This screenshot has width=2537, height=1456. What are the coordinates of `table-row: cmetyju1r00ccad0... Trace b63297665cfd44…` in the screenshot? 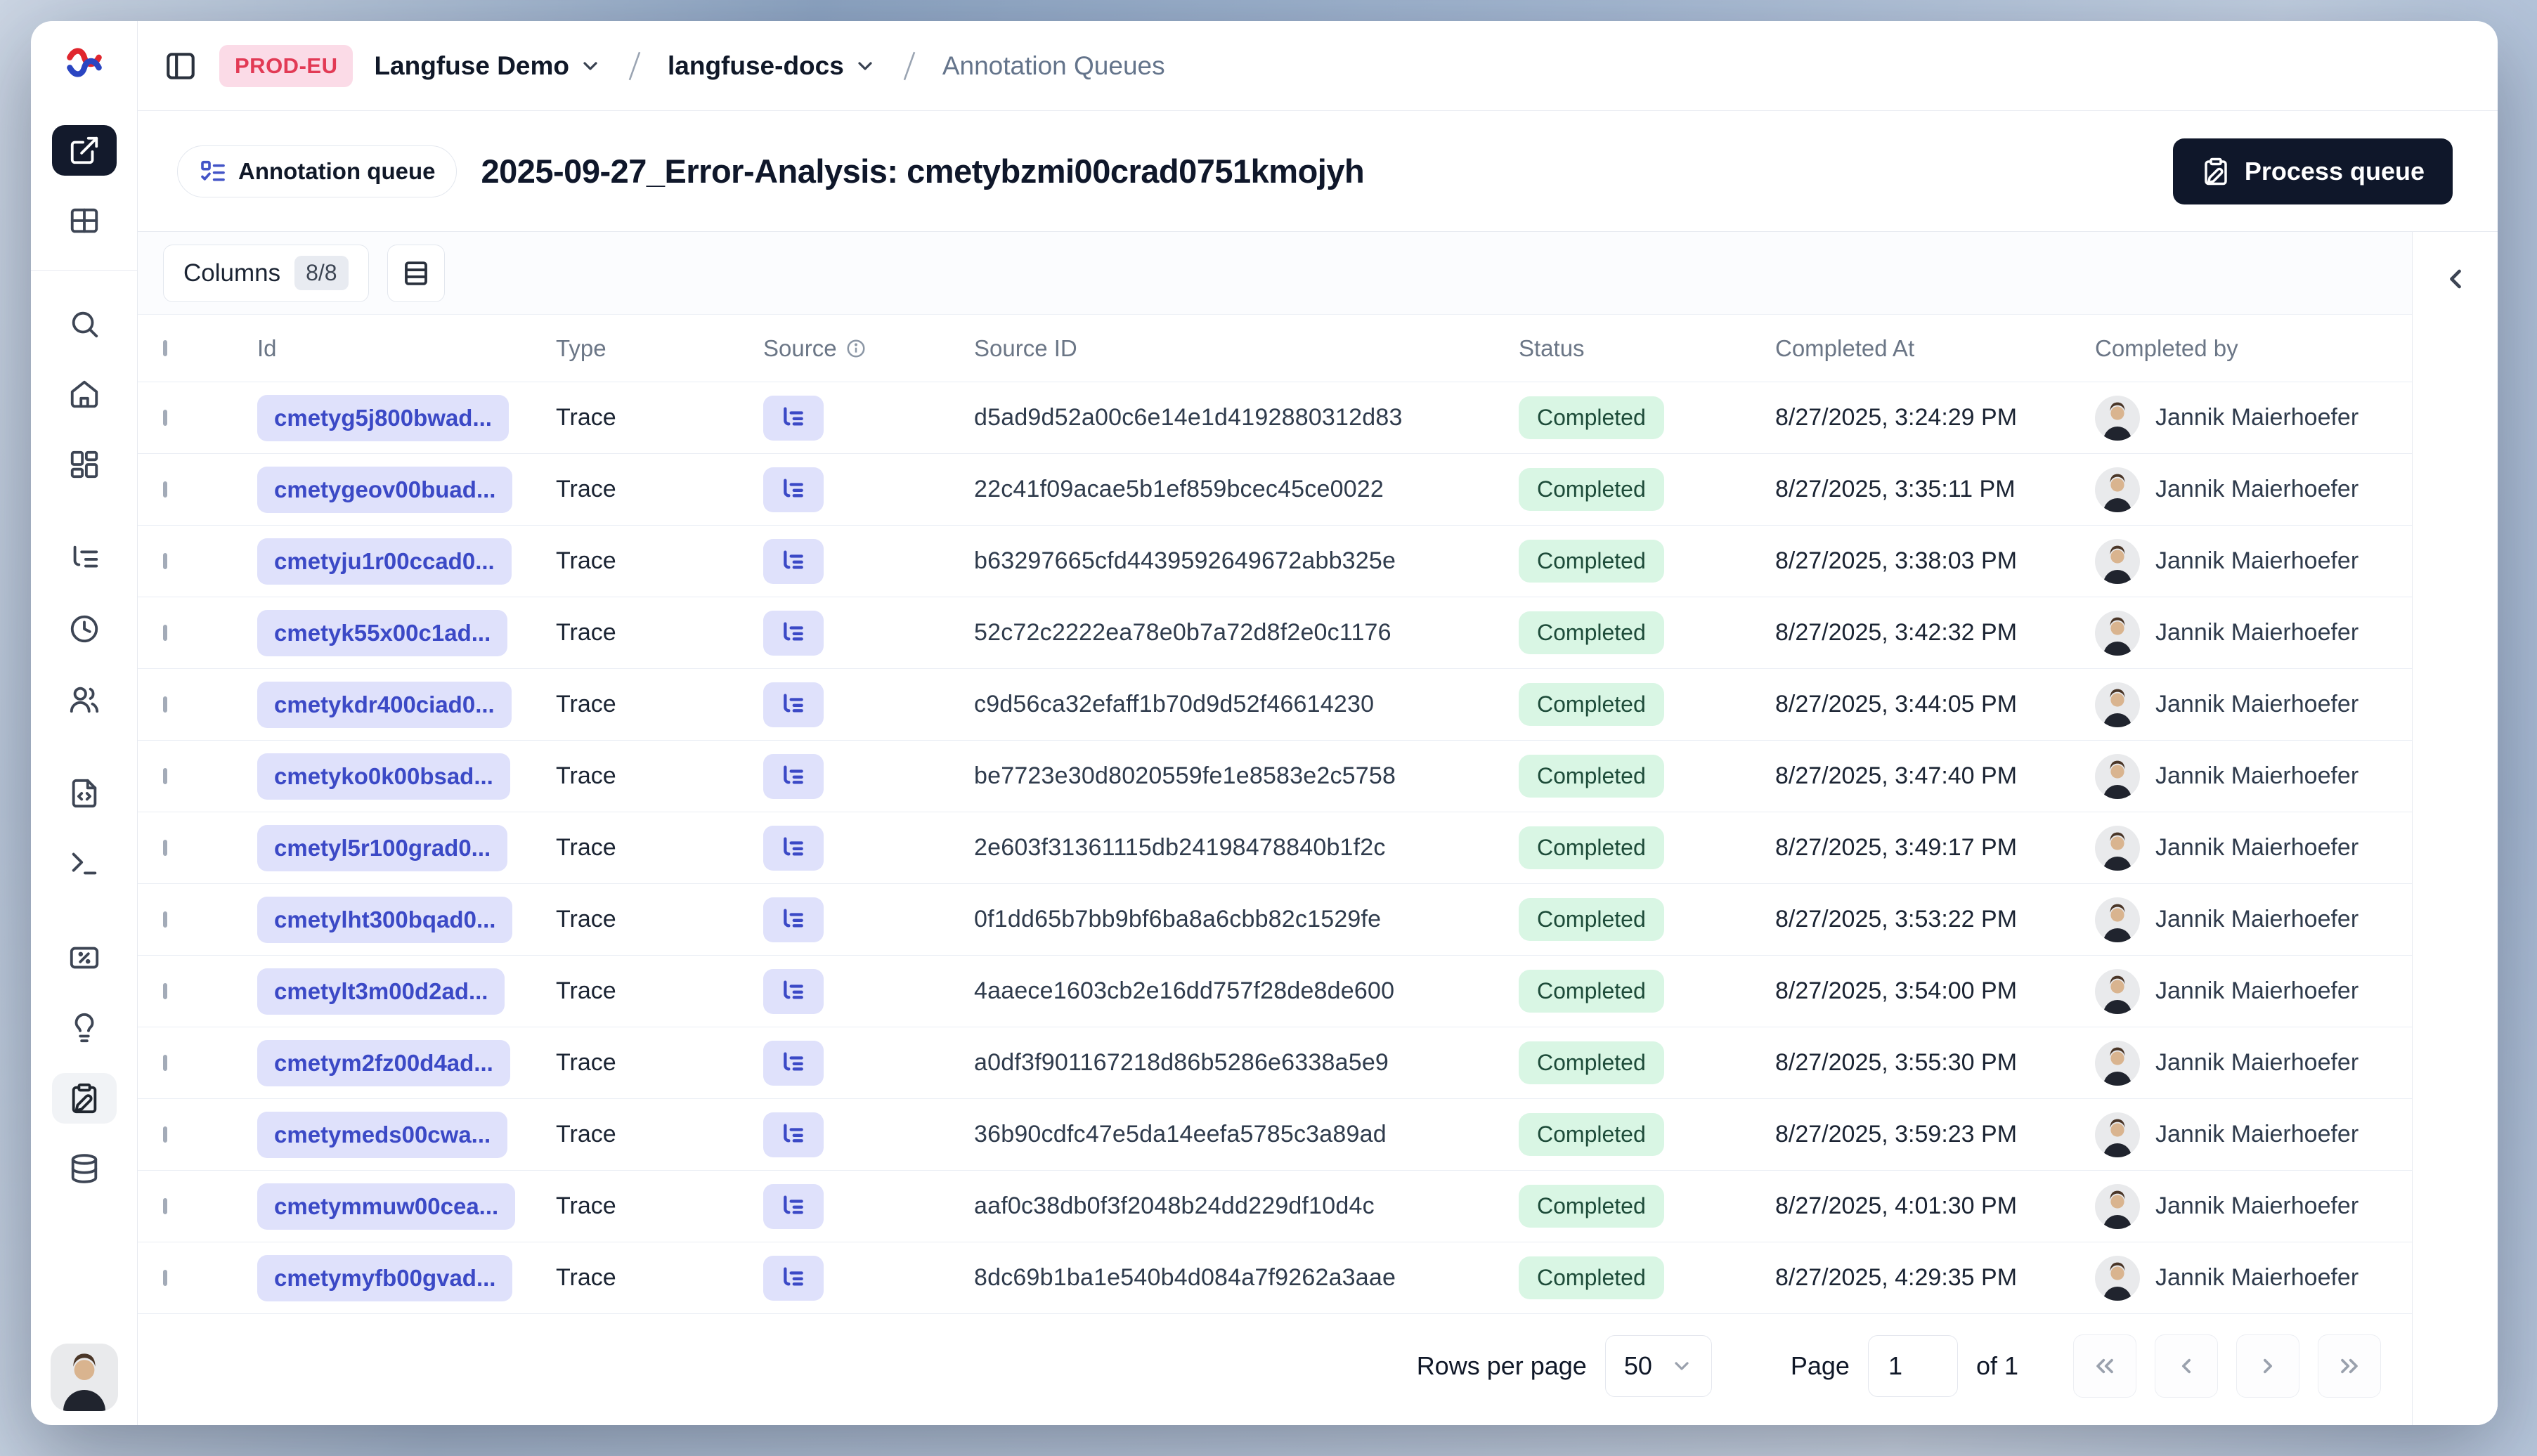 It's located at (1275, 562).